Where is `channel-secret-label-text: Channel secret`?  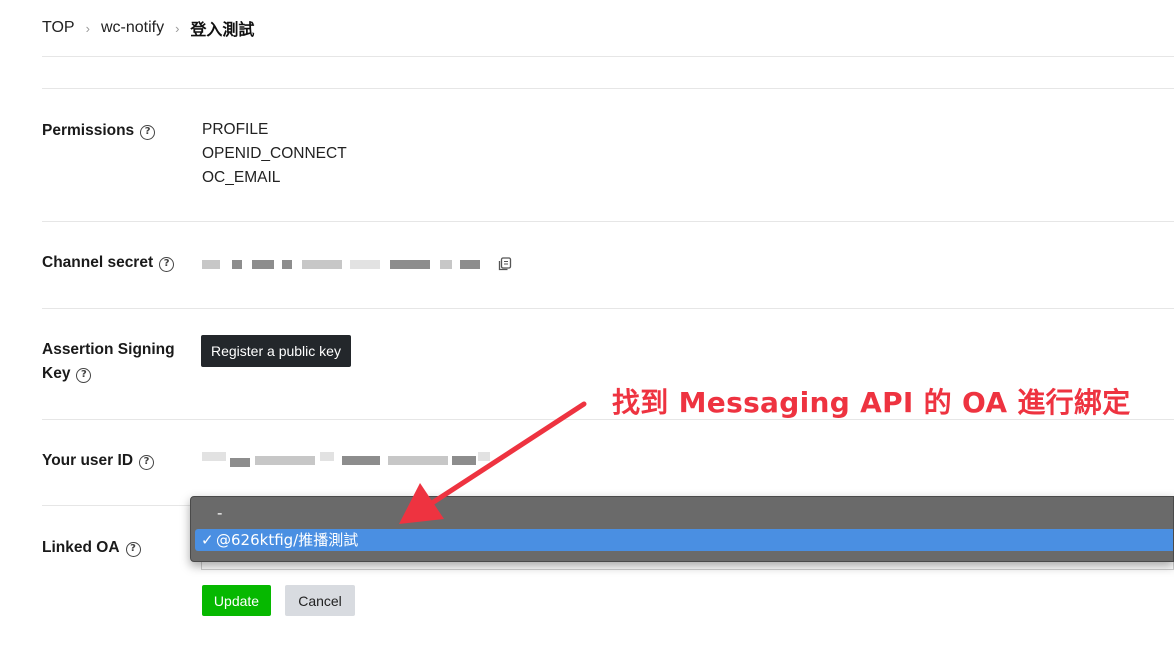
channel-secret-label-text: Channel secret is located at coordinates (98, 262).